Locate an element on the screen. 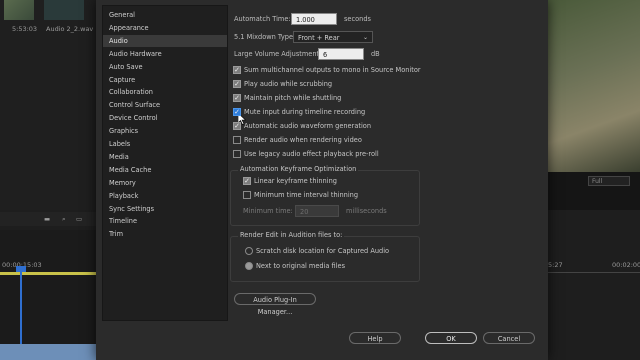 The image size is (640, 360). clip-name: Audio 2_2.wav is located at coordinates (70, 29).